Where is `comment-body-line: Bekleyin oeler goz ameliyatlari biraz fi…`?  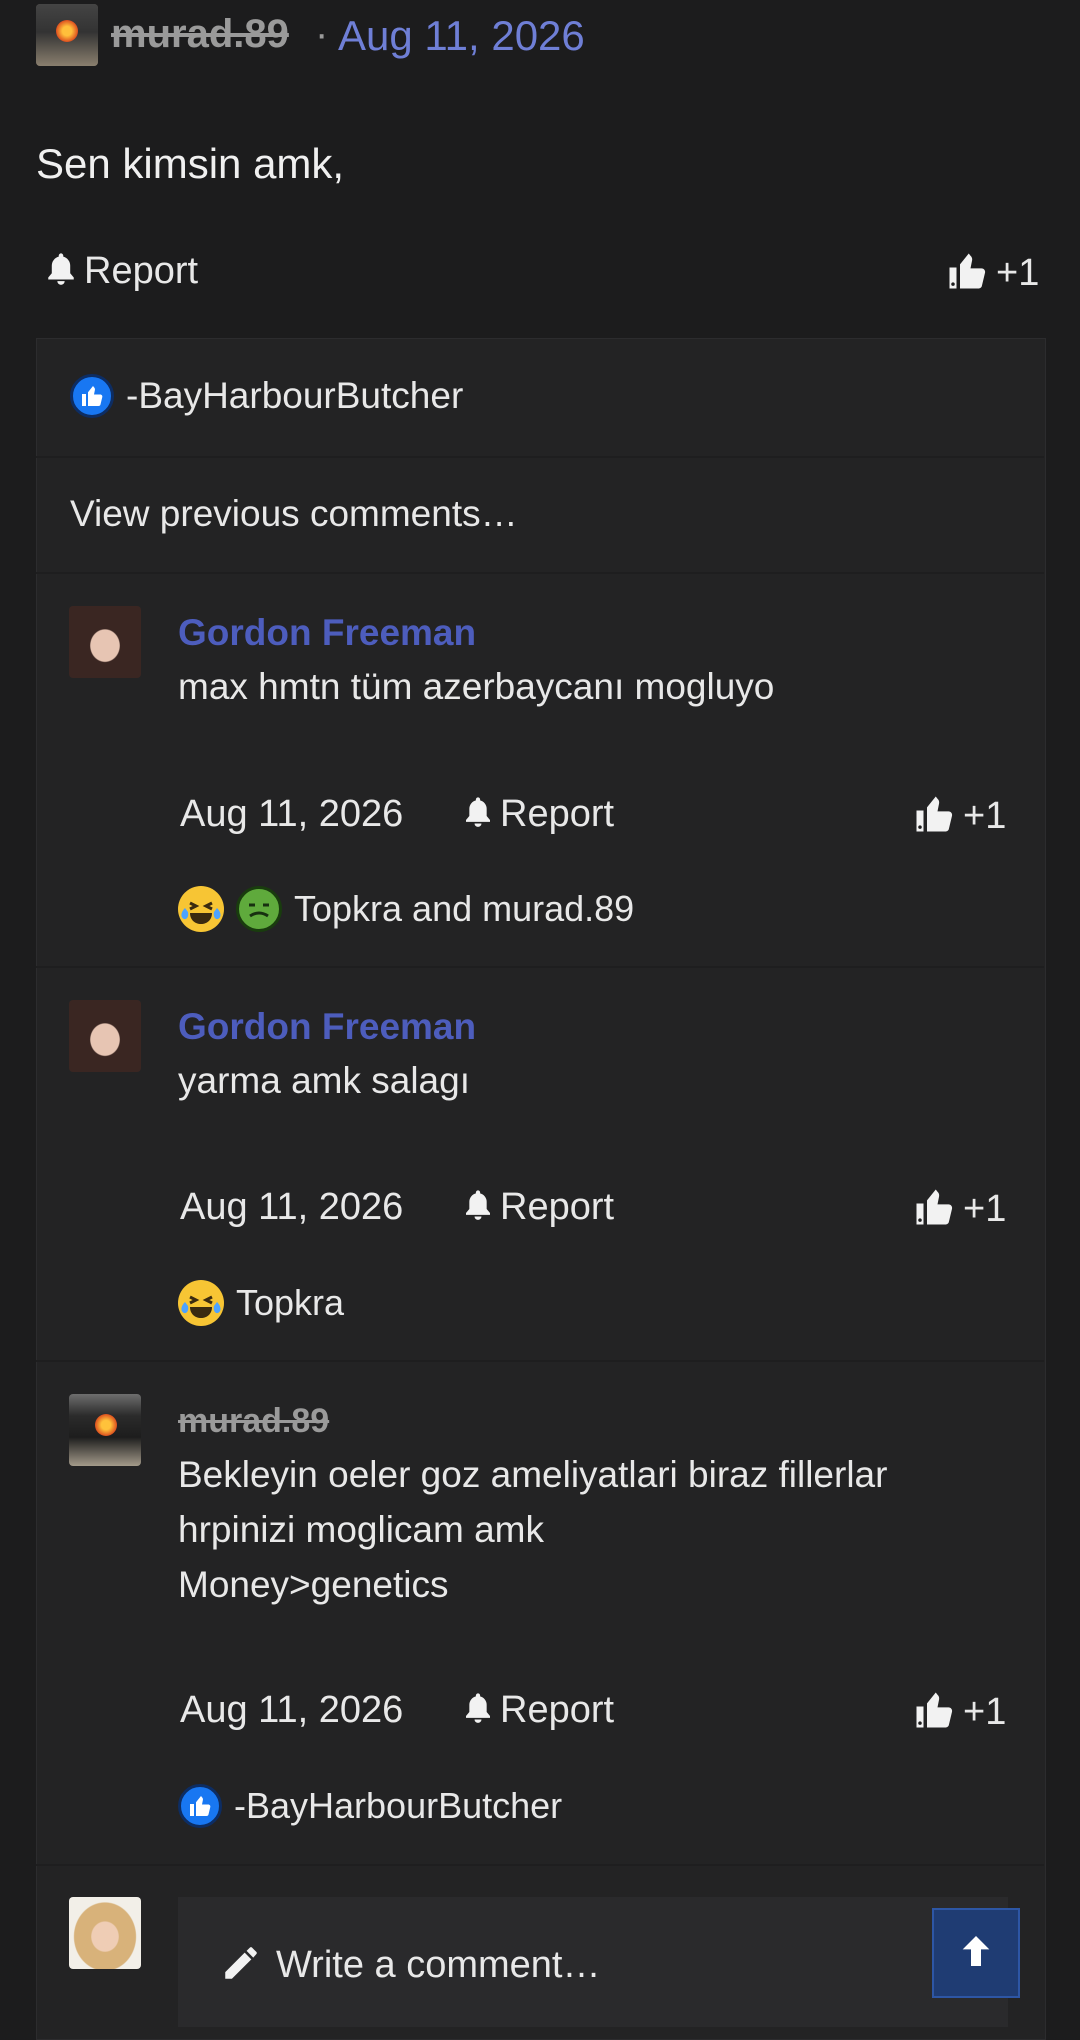
comment-body-line: Bekleyin oeler goz ameliyatlari biraz fi… is located at coordinates (533, 1474).